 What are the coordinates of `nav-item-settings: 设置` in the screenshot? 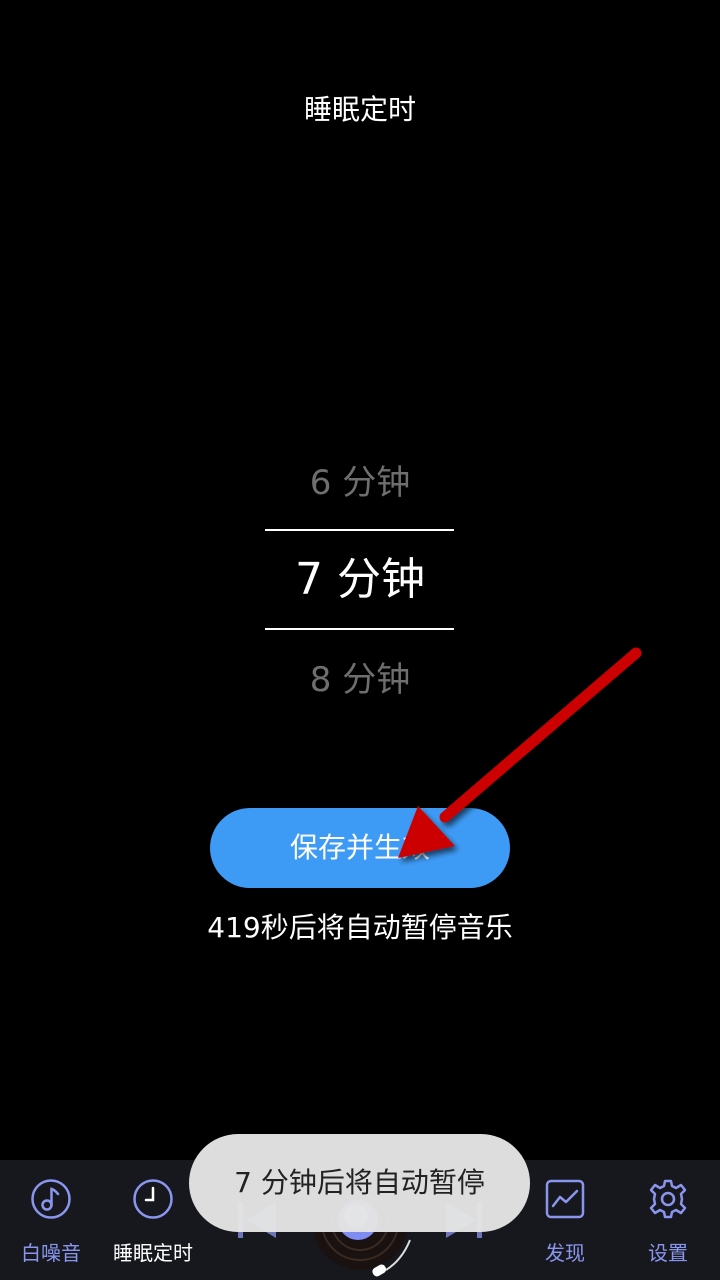 It's located at (666, 1220).